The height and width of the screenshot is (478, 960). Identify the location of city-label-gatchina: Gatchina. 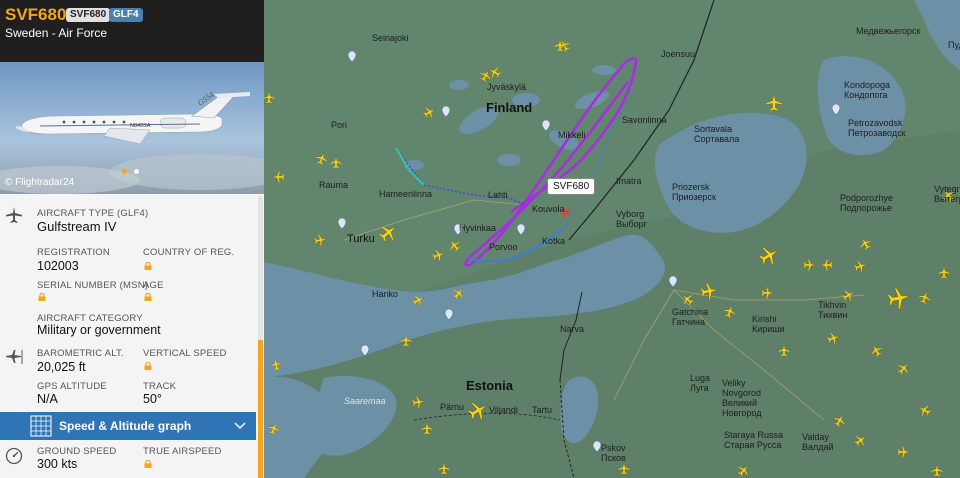
(690, 312).